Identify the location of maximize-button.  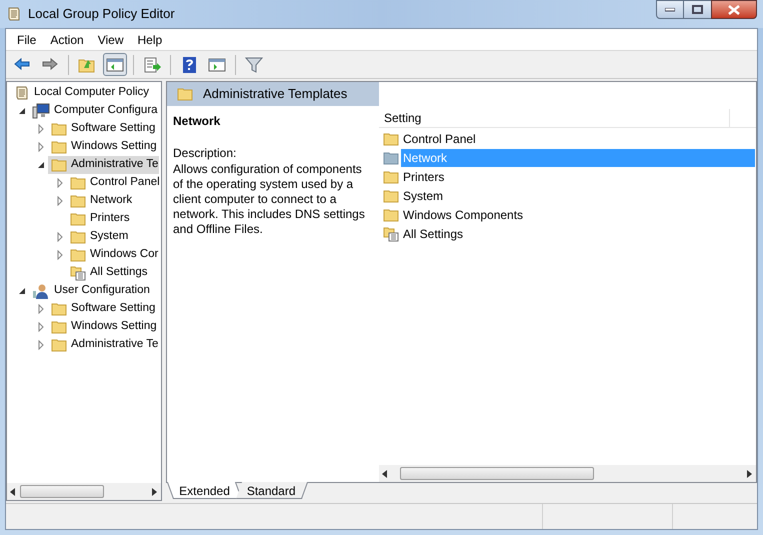
(697, 9).